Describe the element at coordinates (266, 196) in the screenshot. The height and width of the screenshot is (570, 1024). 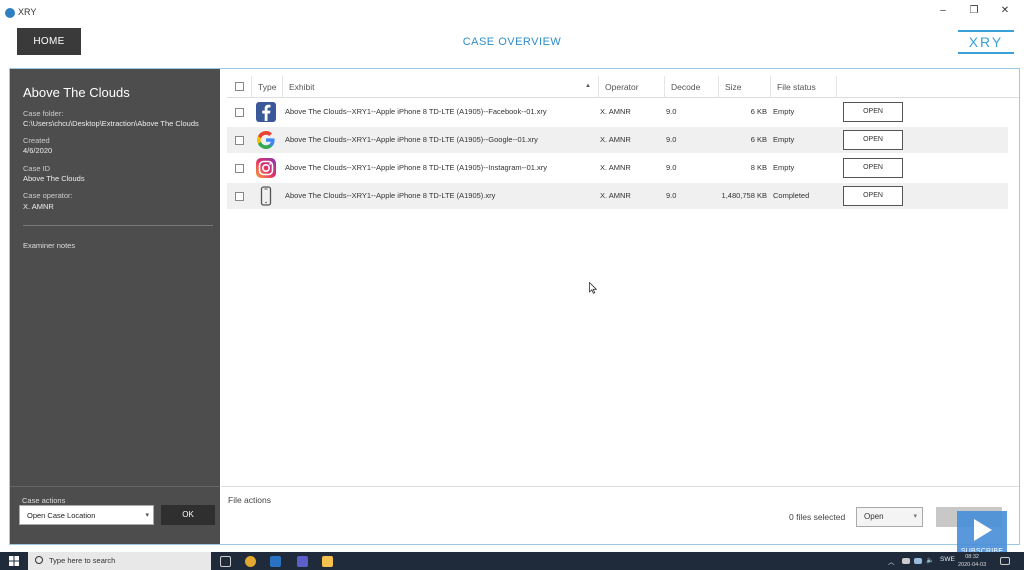
I see `phone-icon` at that location.